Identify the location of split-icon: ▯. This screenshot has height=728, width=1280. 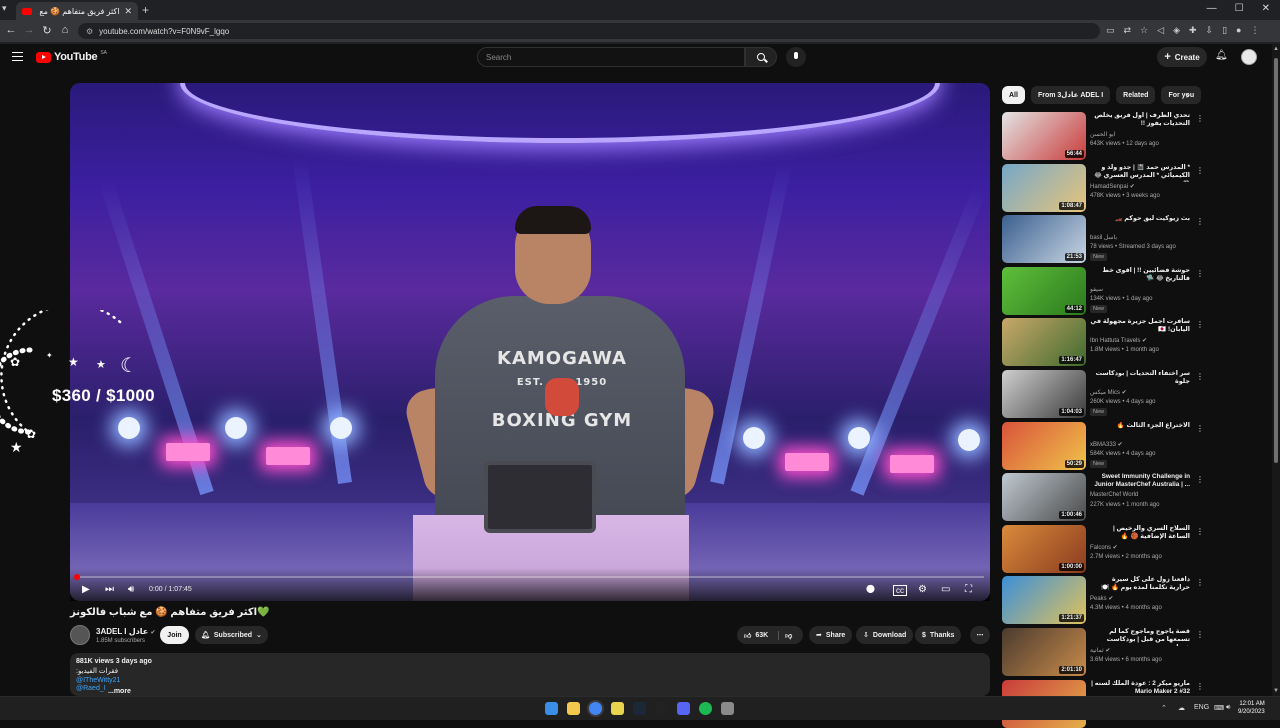
(1224, 30).